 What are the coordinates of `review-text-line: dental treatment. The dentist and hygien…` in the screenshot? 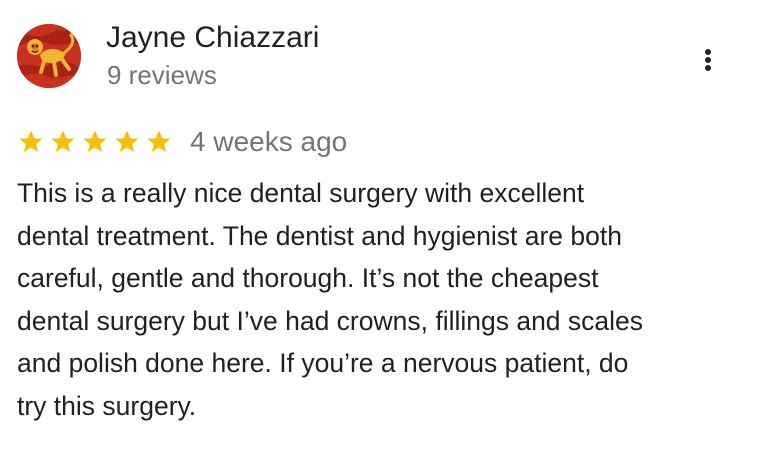 It's located at (319, 235).